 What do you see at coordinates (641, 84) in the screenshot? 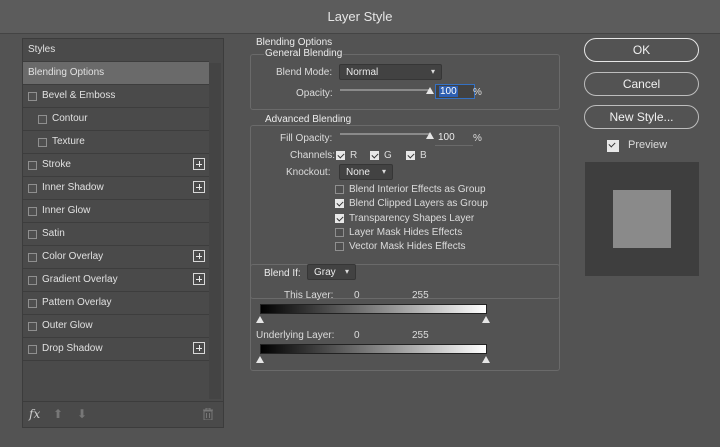
I see `cancel-button: Cancel` at bounding box center [641, 84].